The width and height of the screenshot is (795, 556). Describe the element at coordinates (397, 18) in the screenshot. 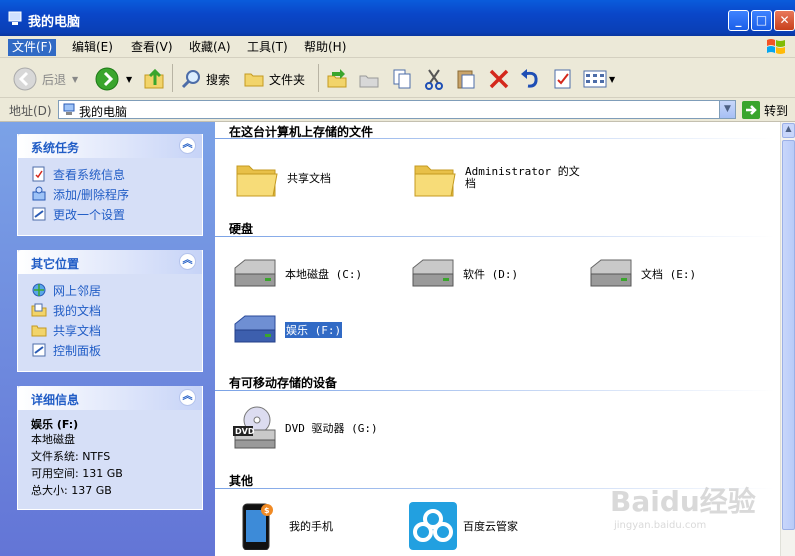

I see `title-bar: 我的电脑 _ □ ✕` at that location.